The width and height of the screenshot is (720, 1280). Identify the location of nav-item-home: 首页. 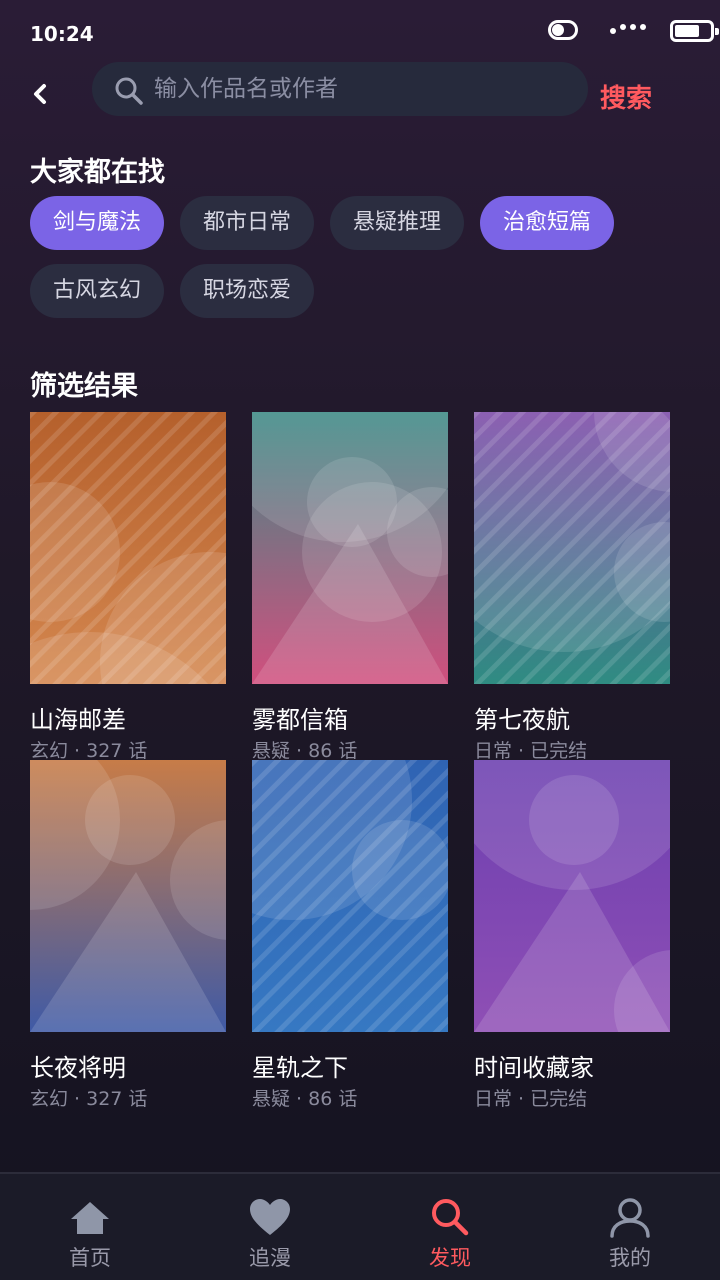
(90, 1227).